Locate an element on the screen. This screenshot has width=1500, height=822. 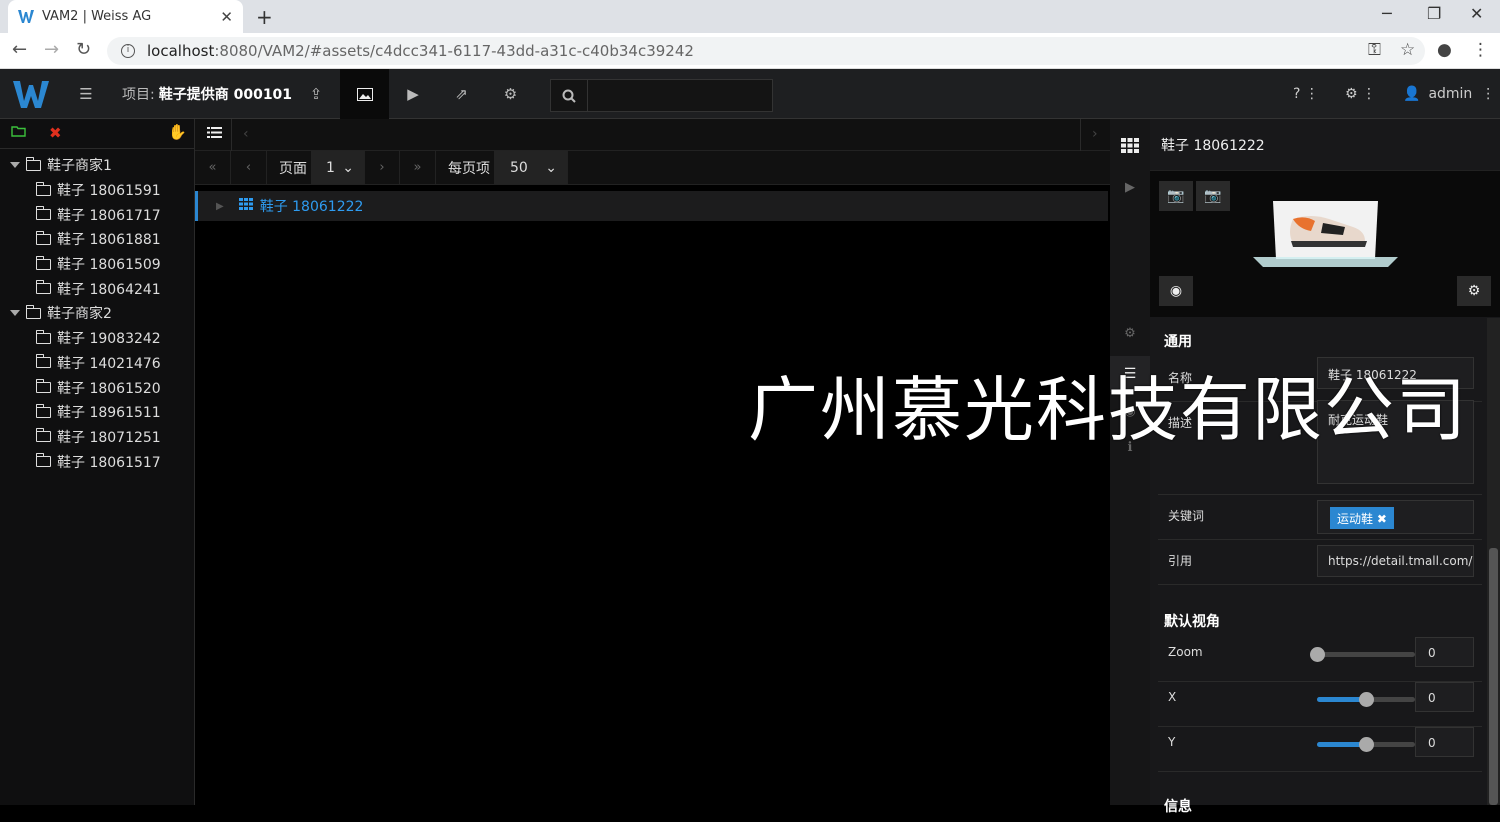
forward-icon: → is located at coordinates (51, 49).